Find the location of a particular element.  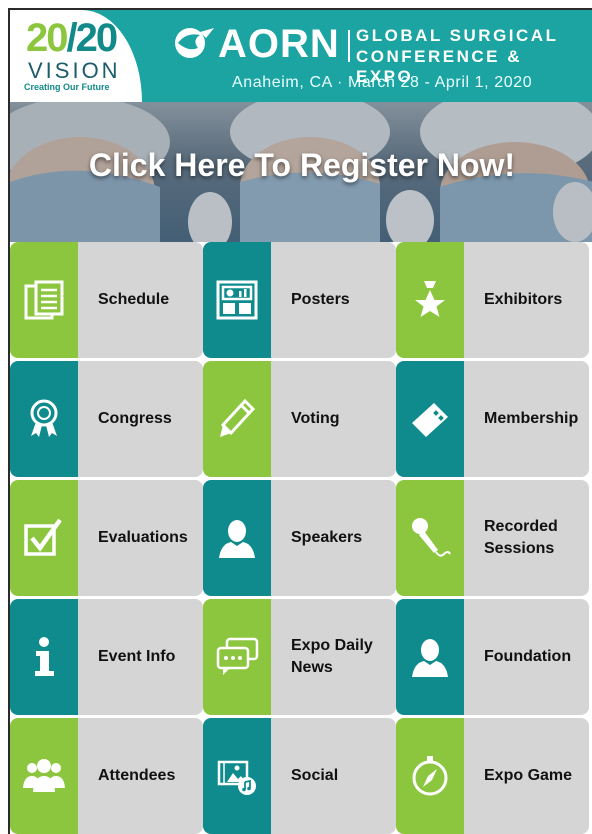

pencil-icon is located at coordinates (238, 417).